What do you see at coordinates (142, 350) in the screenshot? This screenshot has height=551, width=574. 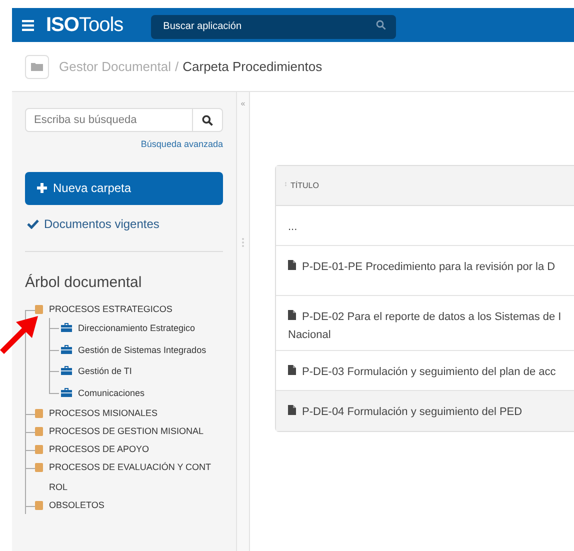 I see `tree-item: Gestión de Sistemas Integrados` at bounding box center [142, 350].